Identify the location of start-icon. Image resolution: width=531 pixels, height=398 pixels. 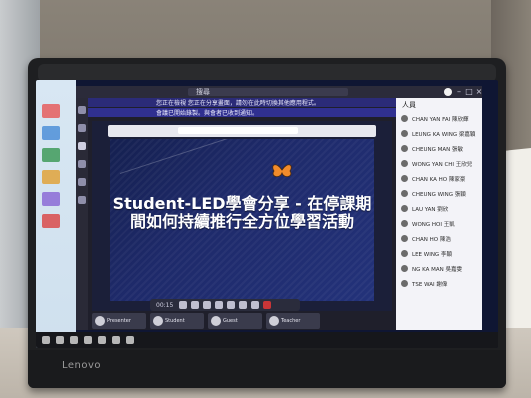
(46, 340).